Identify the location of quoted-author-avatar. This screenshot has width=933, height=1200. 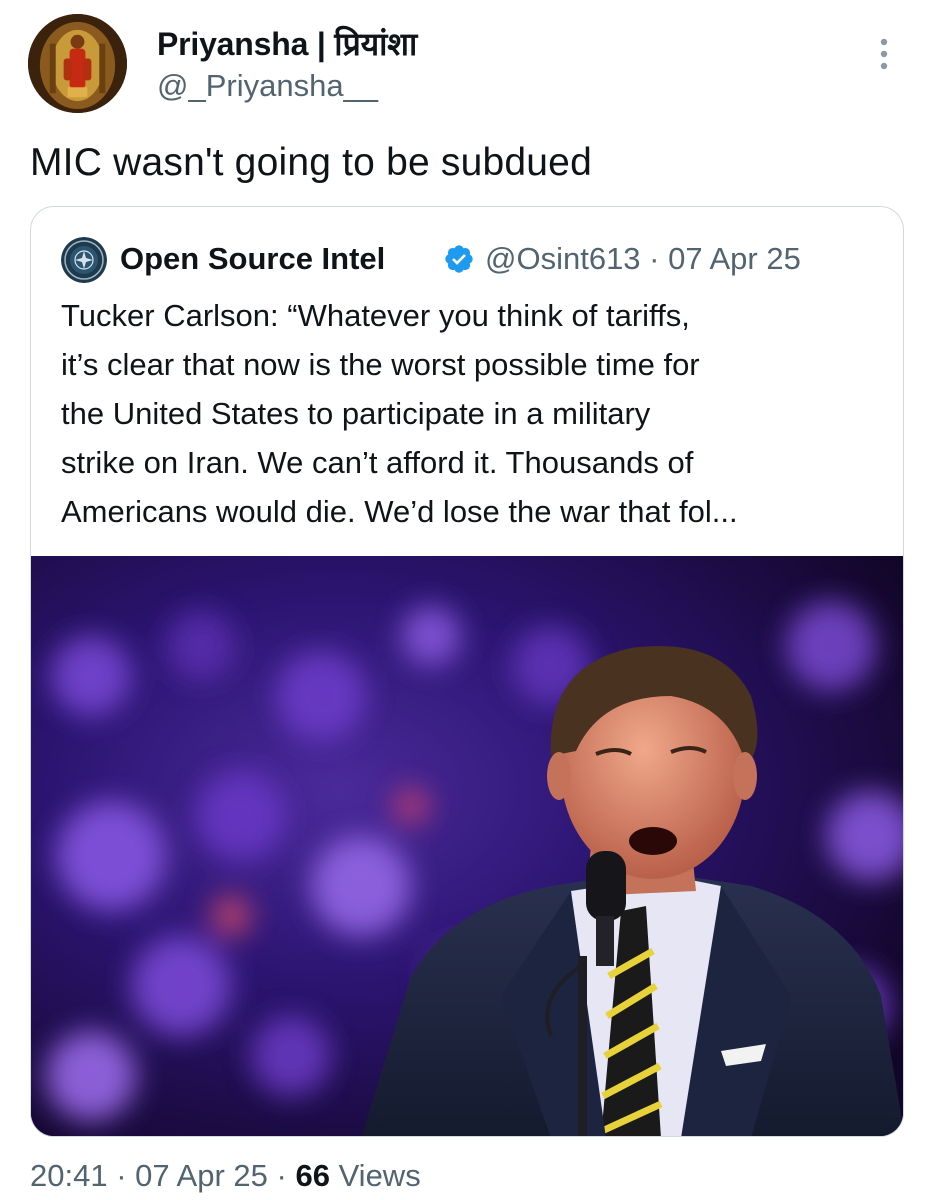
(84, 260).